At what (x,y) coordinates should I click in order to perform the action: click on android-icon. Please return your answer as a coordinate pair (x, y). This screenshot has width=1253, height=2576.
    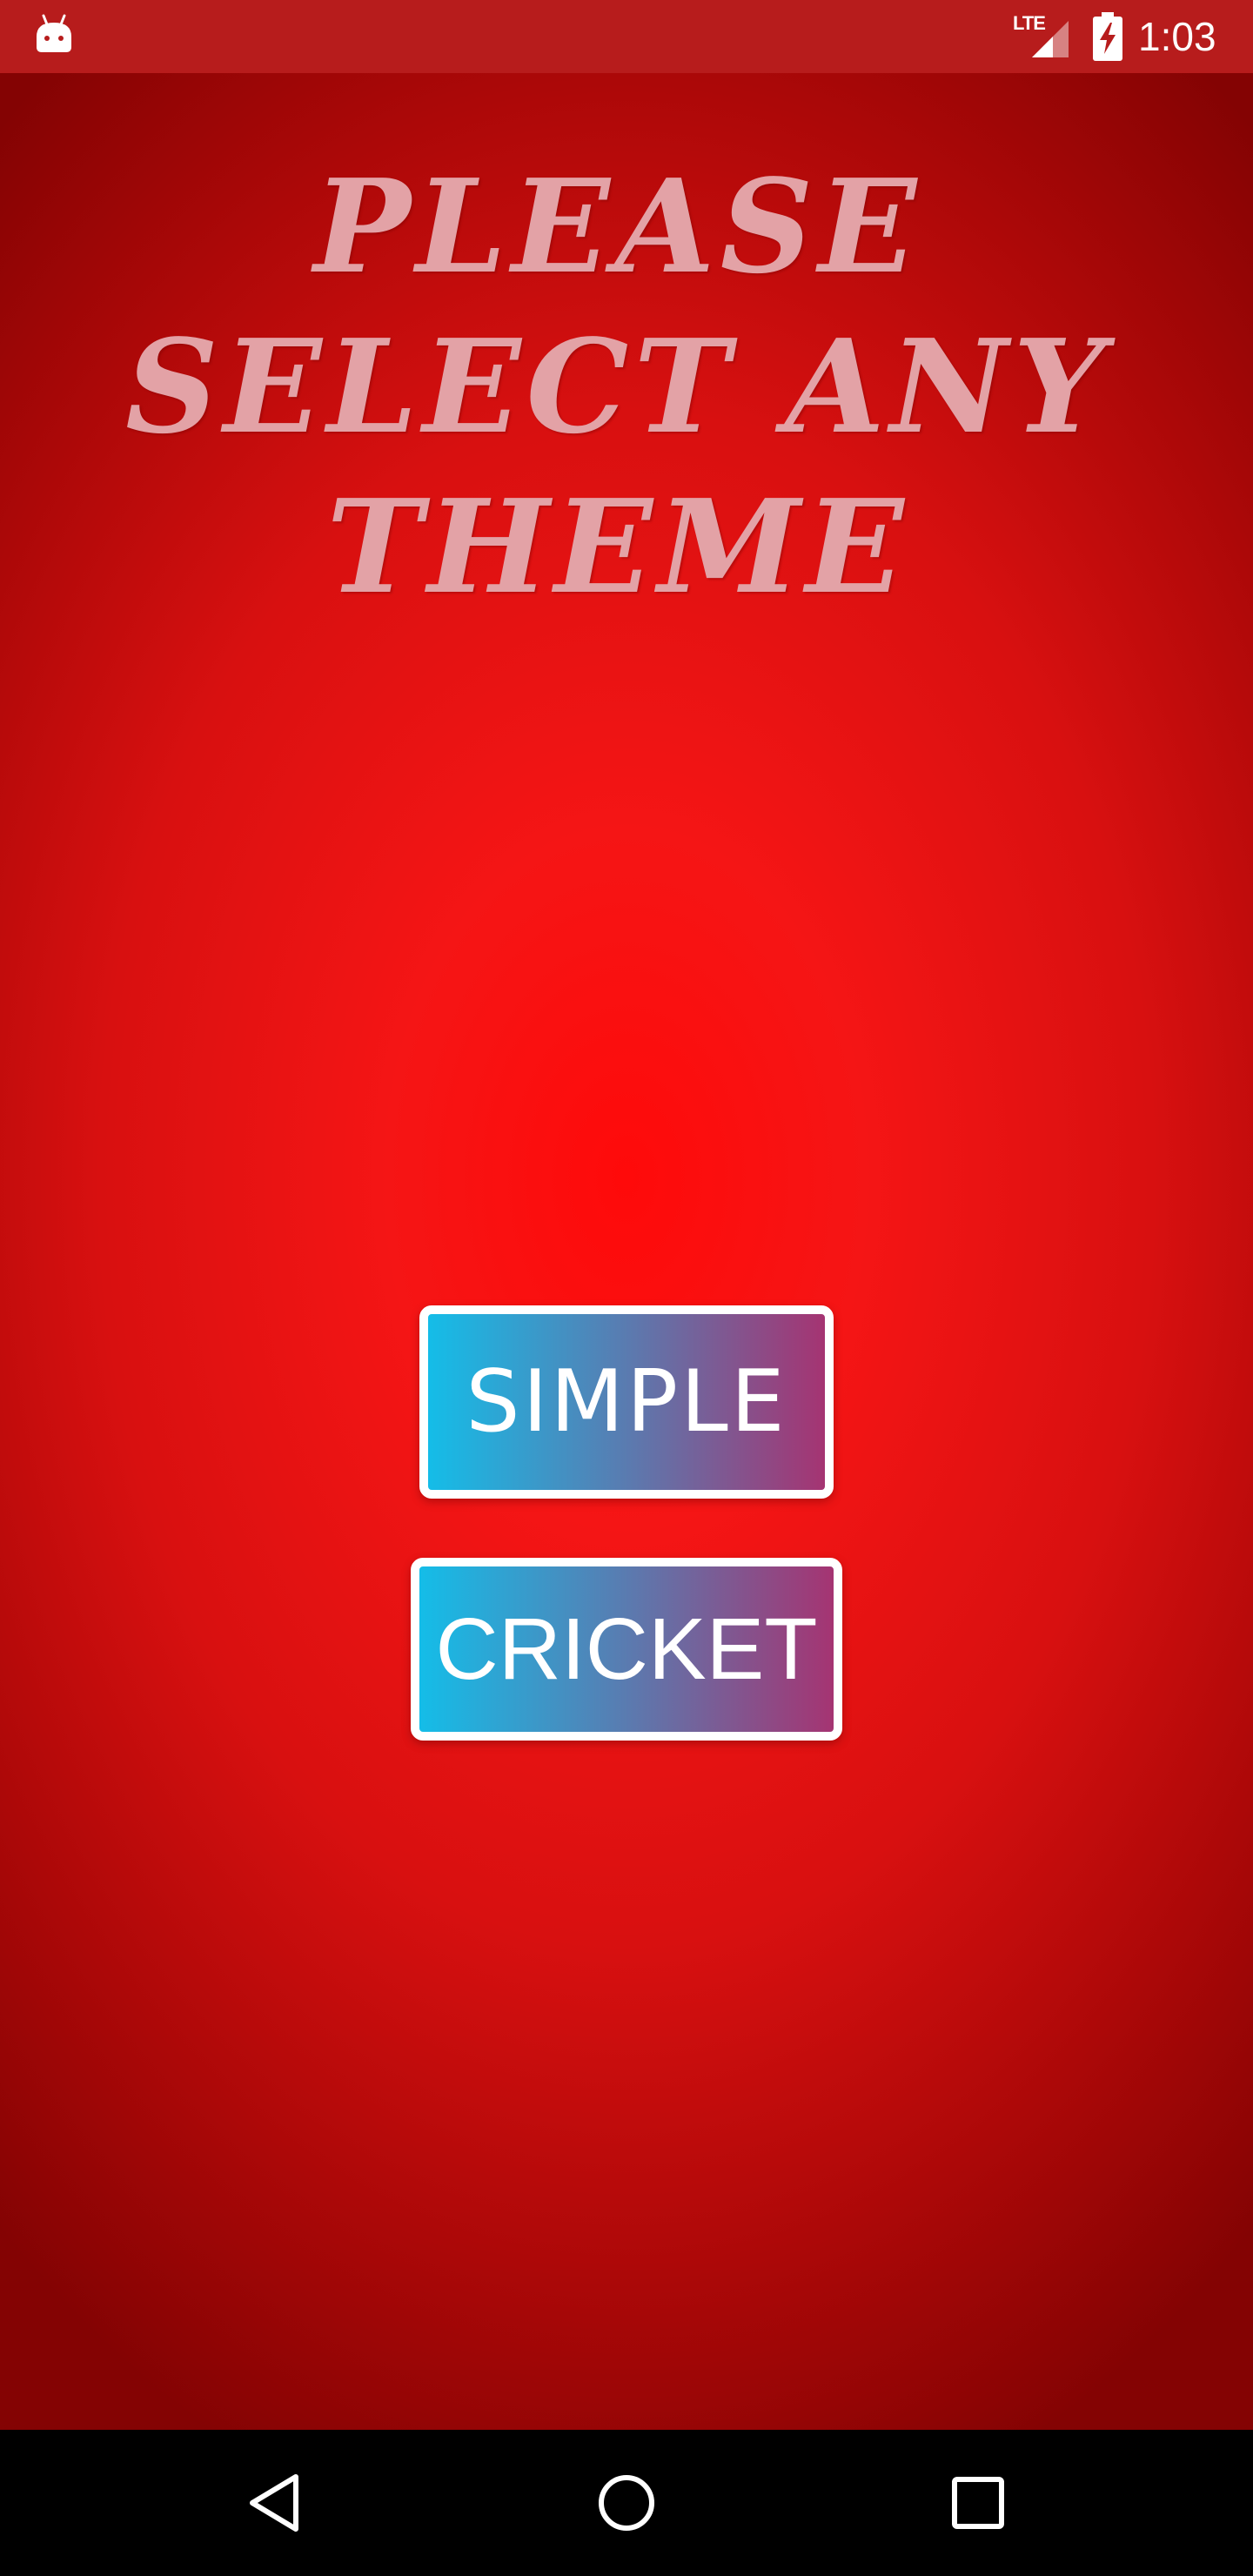
    Looking at the image, I should click on (54, 33).